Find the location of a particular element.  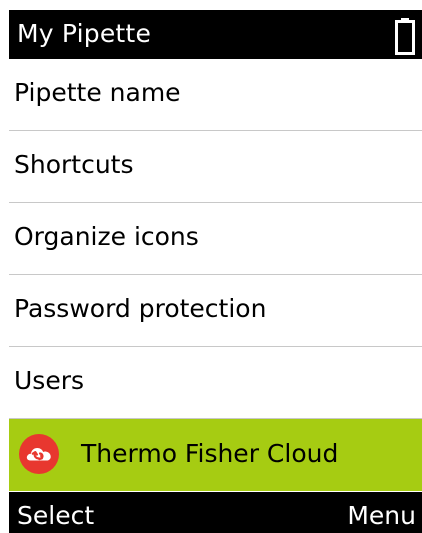

softkey-bar: Select Menu is located at coordinates (215, 512).